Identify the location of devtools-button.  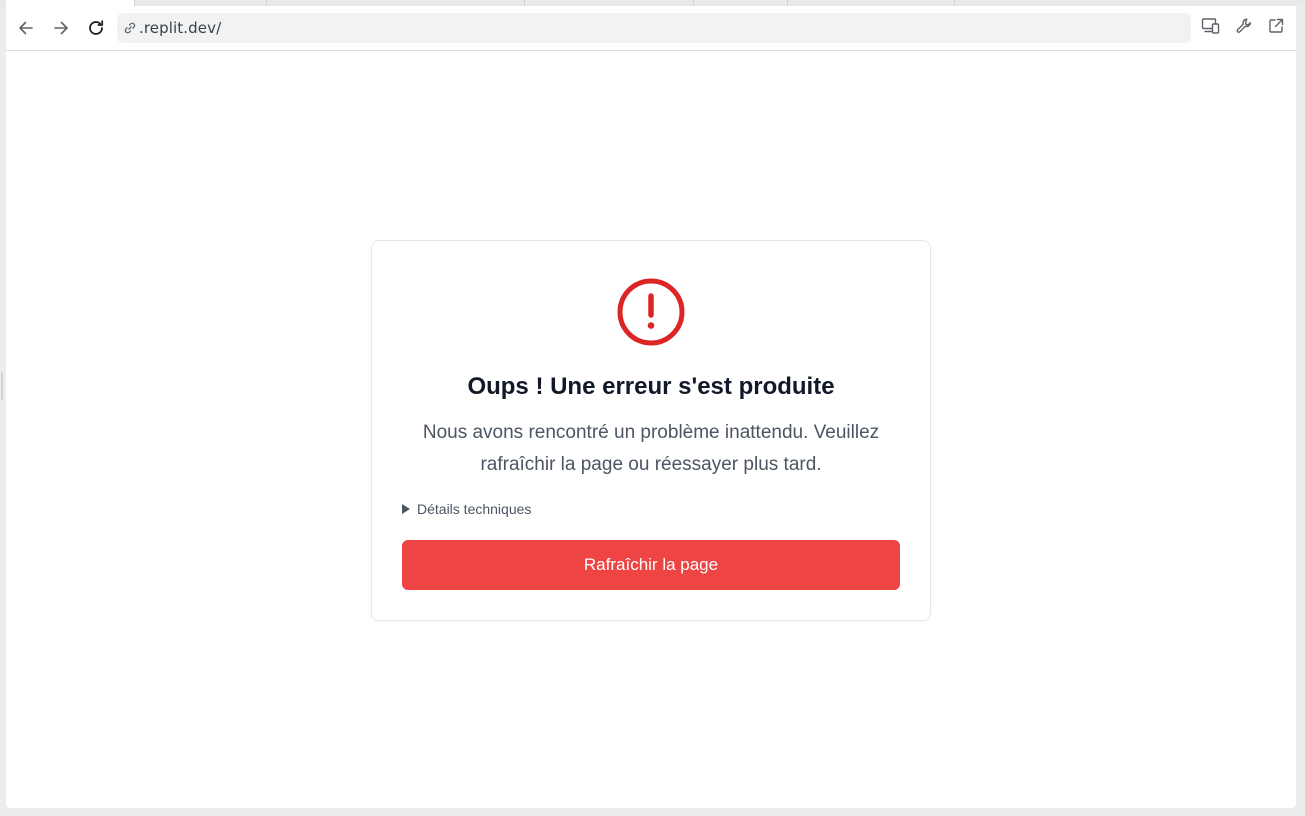
(1244, 28).